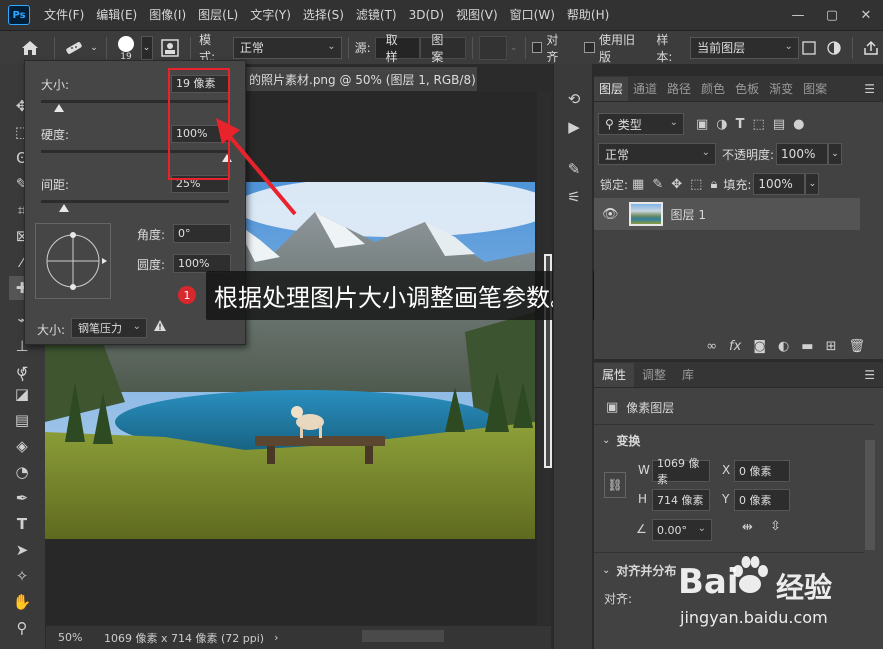 The width and height of the screenshot is (883, 649). Describe the element at coordinates (574, 99) in the screenshot. I see `history-icon: ⟲` at that location.